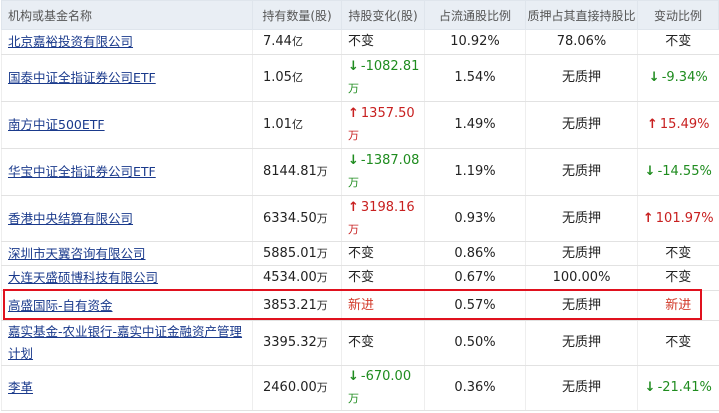 The width and height of the screenshot is (719, 413). What do you see at coordinates (297, 253) in the screenshot?
I see `quantity-cell: 5885.01万` at bounding box center [297, 253].